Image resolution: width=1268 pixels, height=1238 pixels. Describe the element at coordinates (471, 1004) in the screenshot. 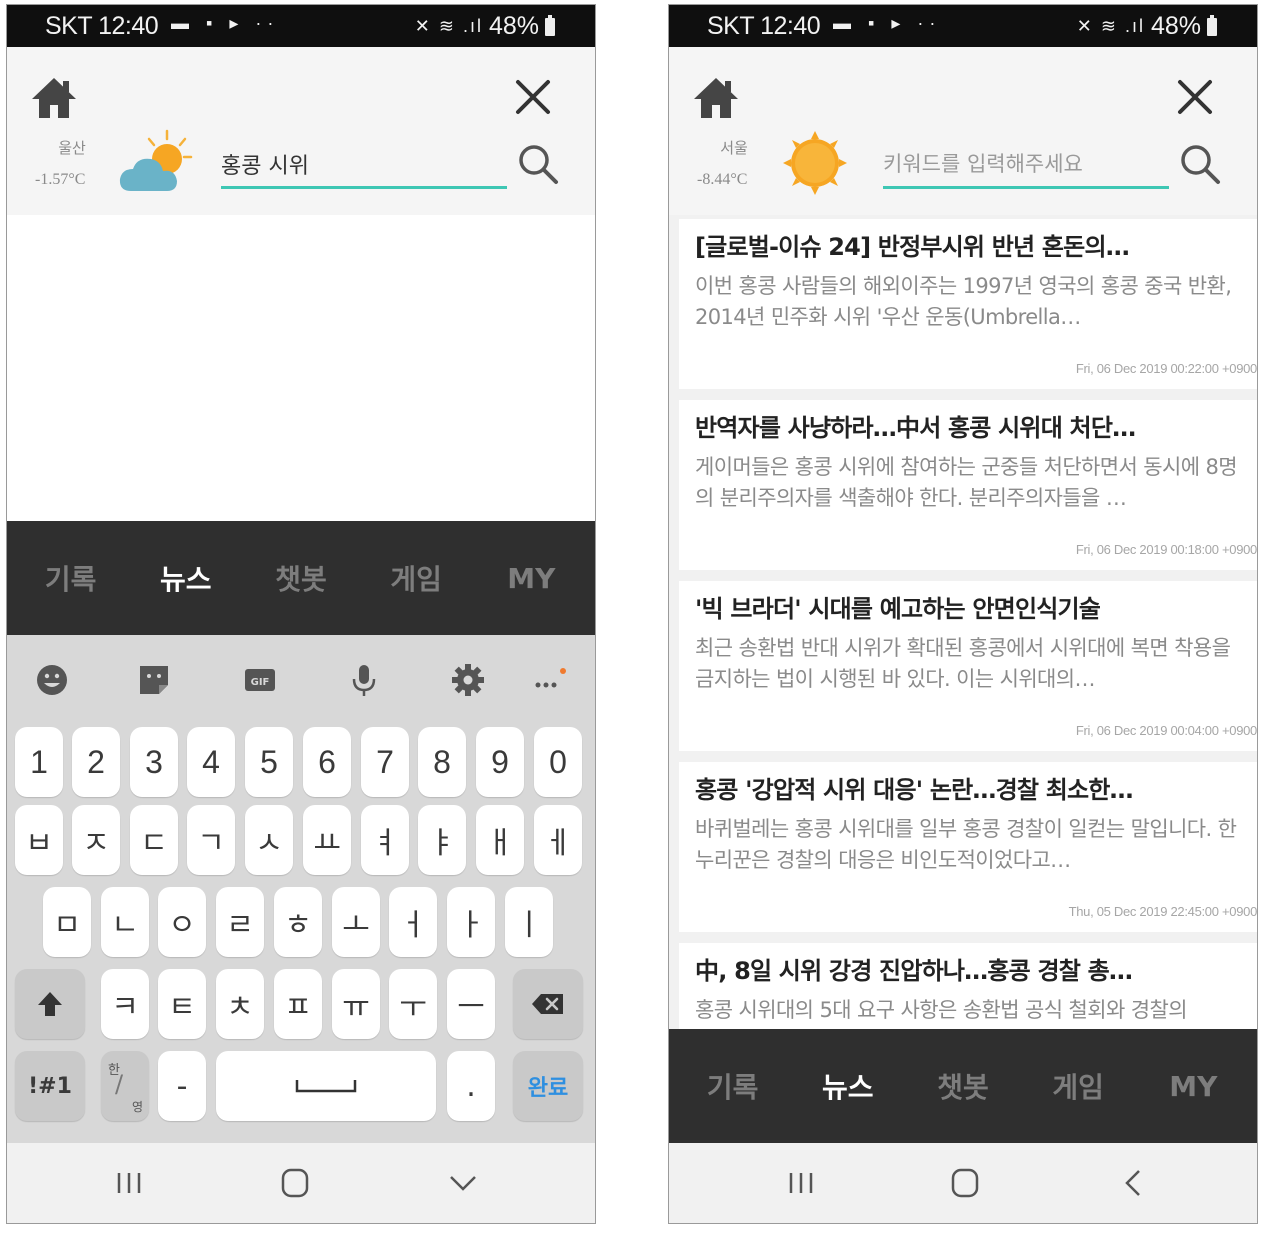

I see `key-eu: ㅡ` at that location.